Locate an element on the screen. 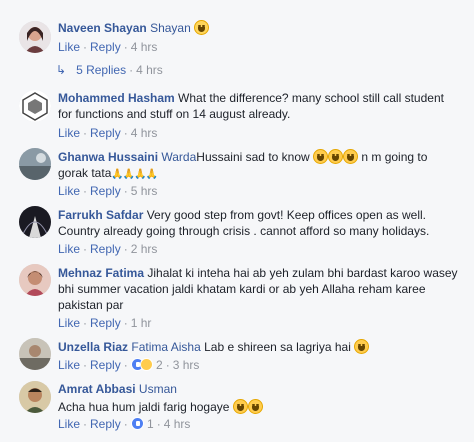 The width and height of the screenshot is (474, 442). haha-reaction-icon is located at coordinates (146, 364).